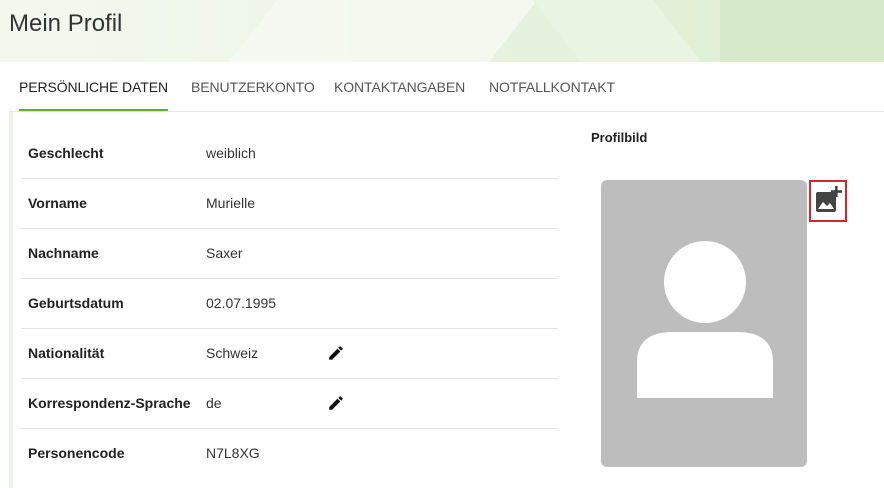 The width and height of the screenshot is (884, 488). Describe the element at coordinates (241, 303) in the screenshot. I see `field-value: 02.07.1995` at that location.